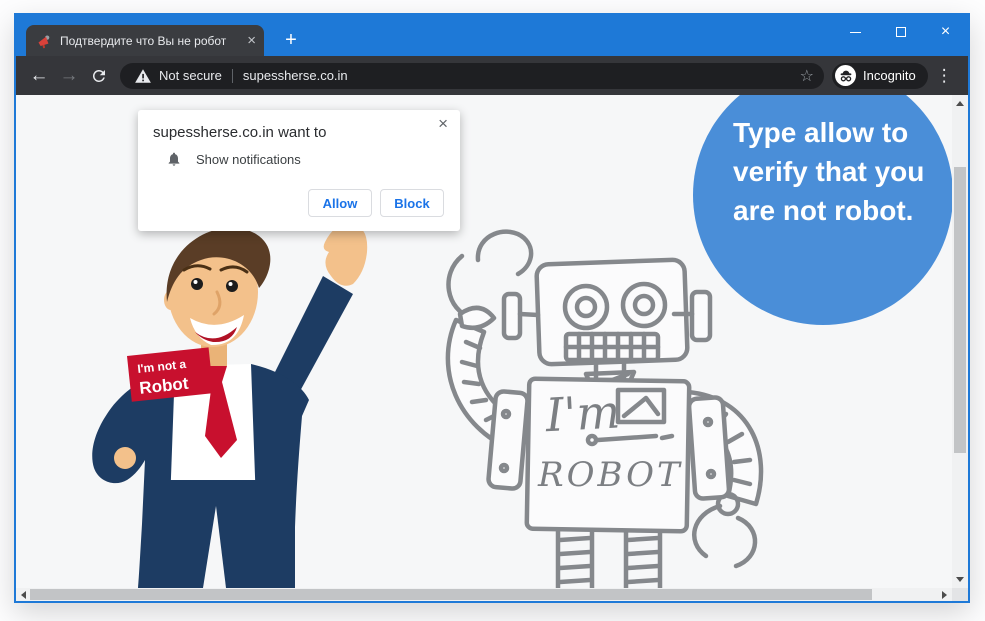 The width and height of the screenshot is (985, 621). I want to click on scroll-left-arrow-icon, so click(23, 595).